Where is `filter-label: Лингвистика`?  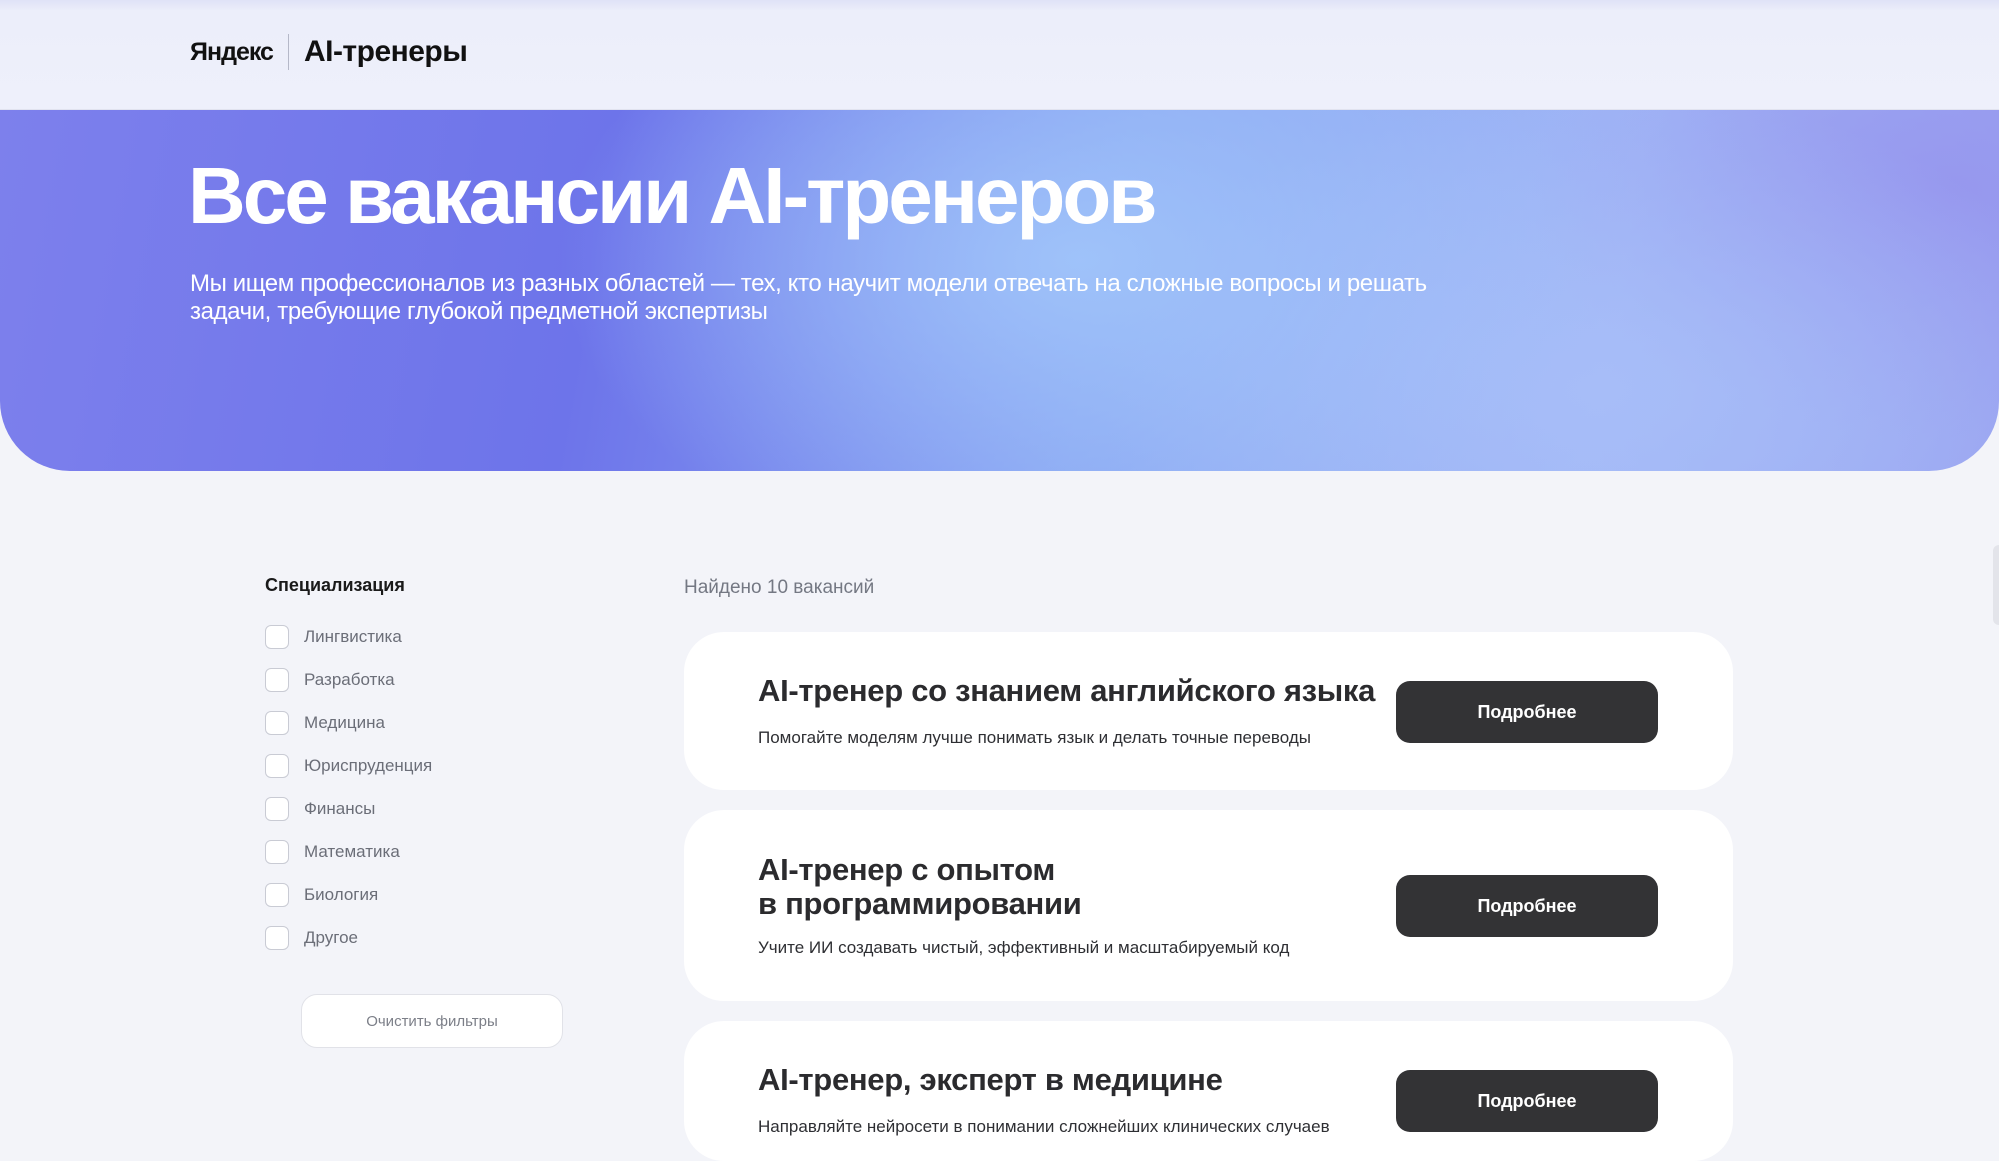 filter-label: Лингвистика is located at coordinates (353, 636).